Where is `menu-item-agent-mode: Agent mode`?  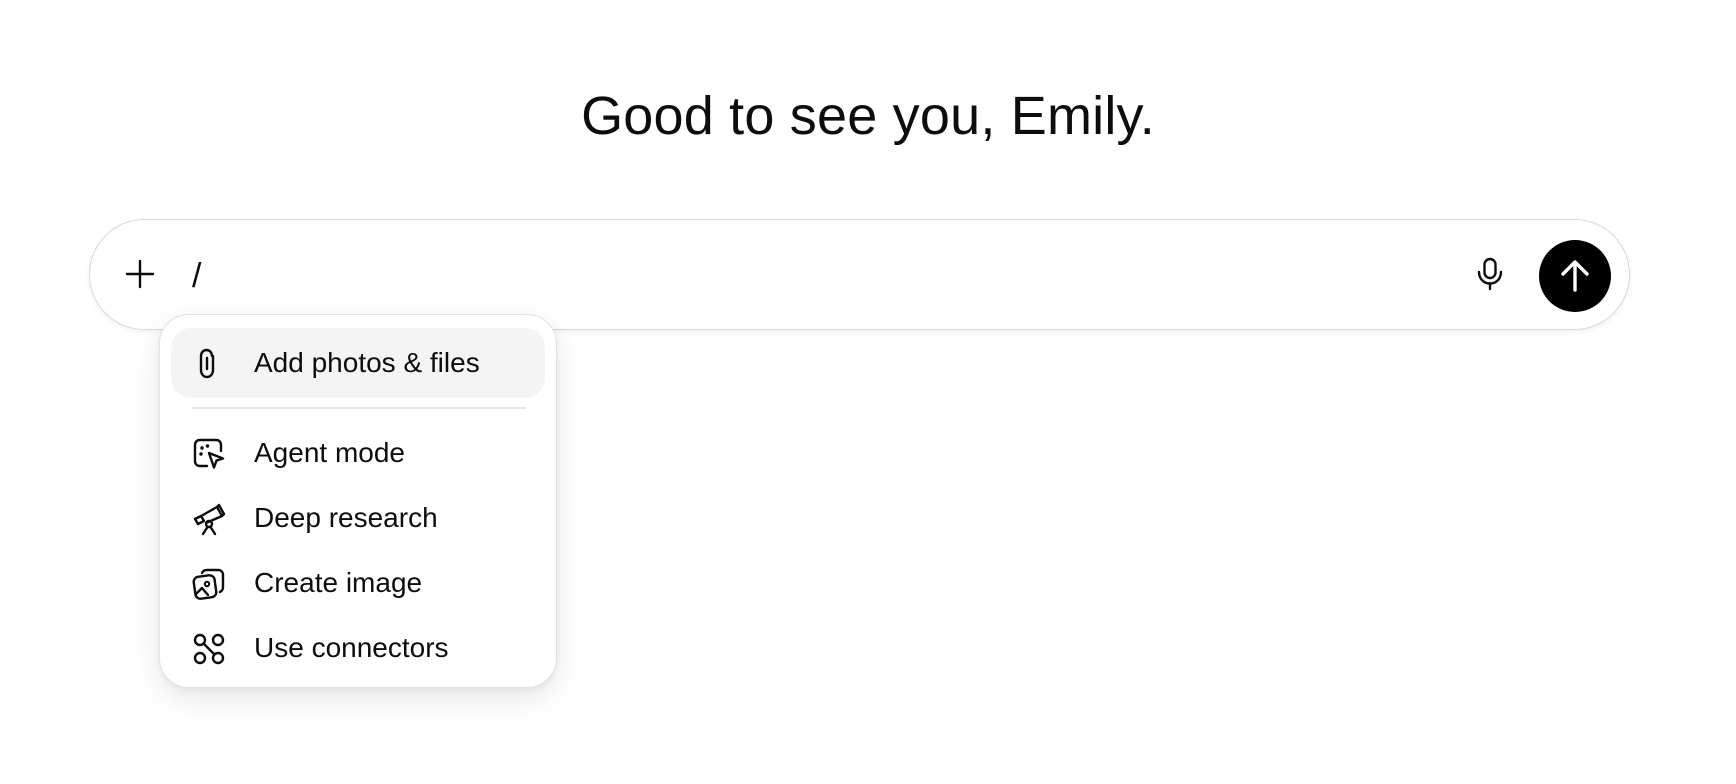 menu-item-agent-mode: Agent mode is located at coordinates (358, 453).